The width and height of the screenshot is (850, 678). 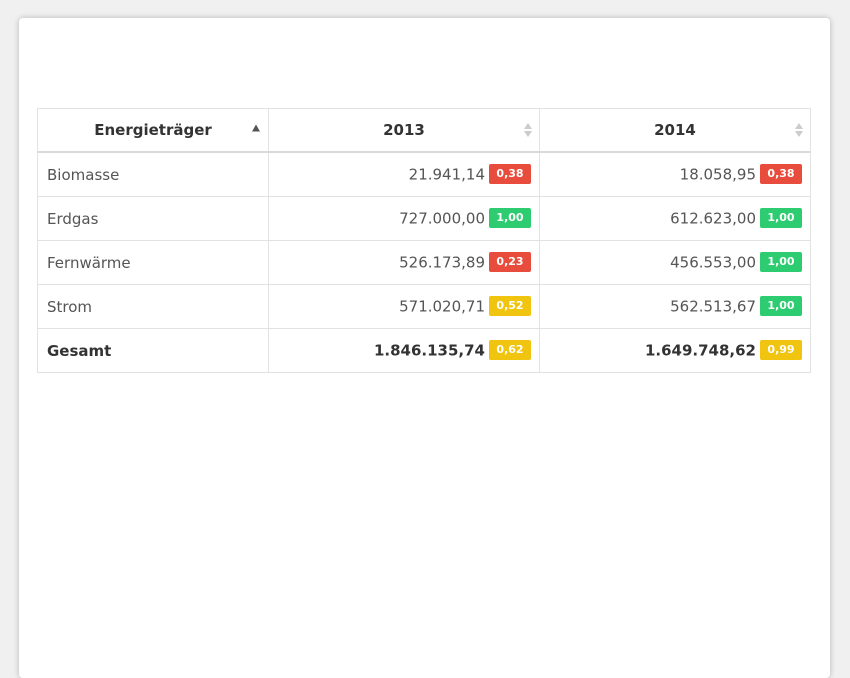 I want to click on sort-ascending-icon, so click(x=256, y=128).